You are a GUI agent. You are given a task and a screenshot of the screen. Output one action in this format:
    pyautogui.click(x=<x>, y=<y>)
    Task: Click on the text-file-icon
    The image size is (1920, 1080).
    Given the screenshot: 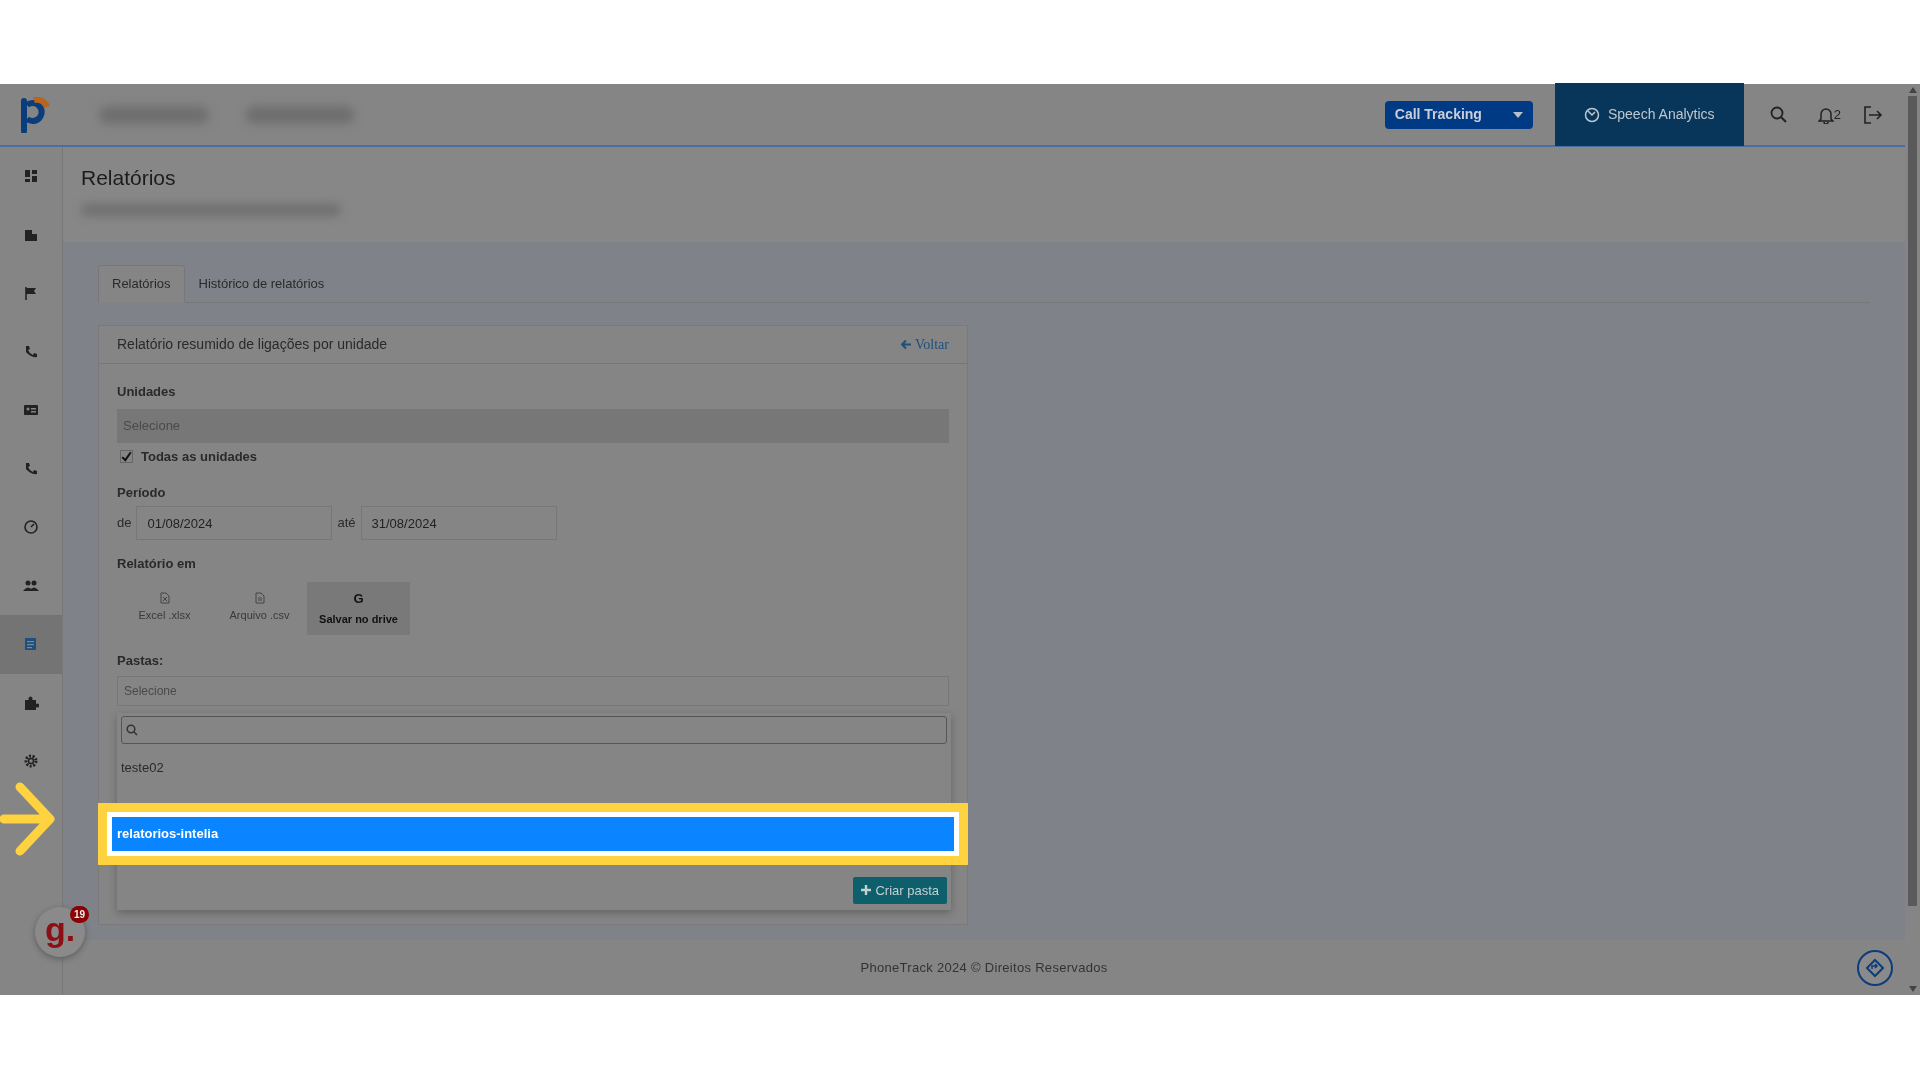 What is the action you would take?
    pyautogui.click(x=259, y=598)
    